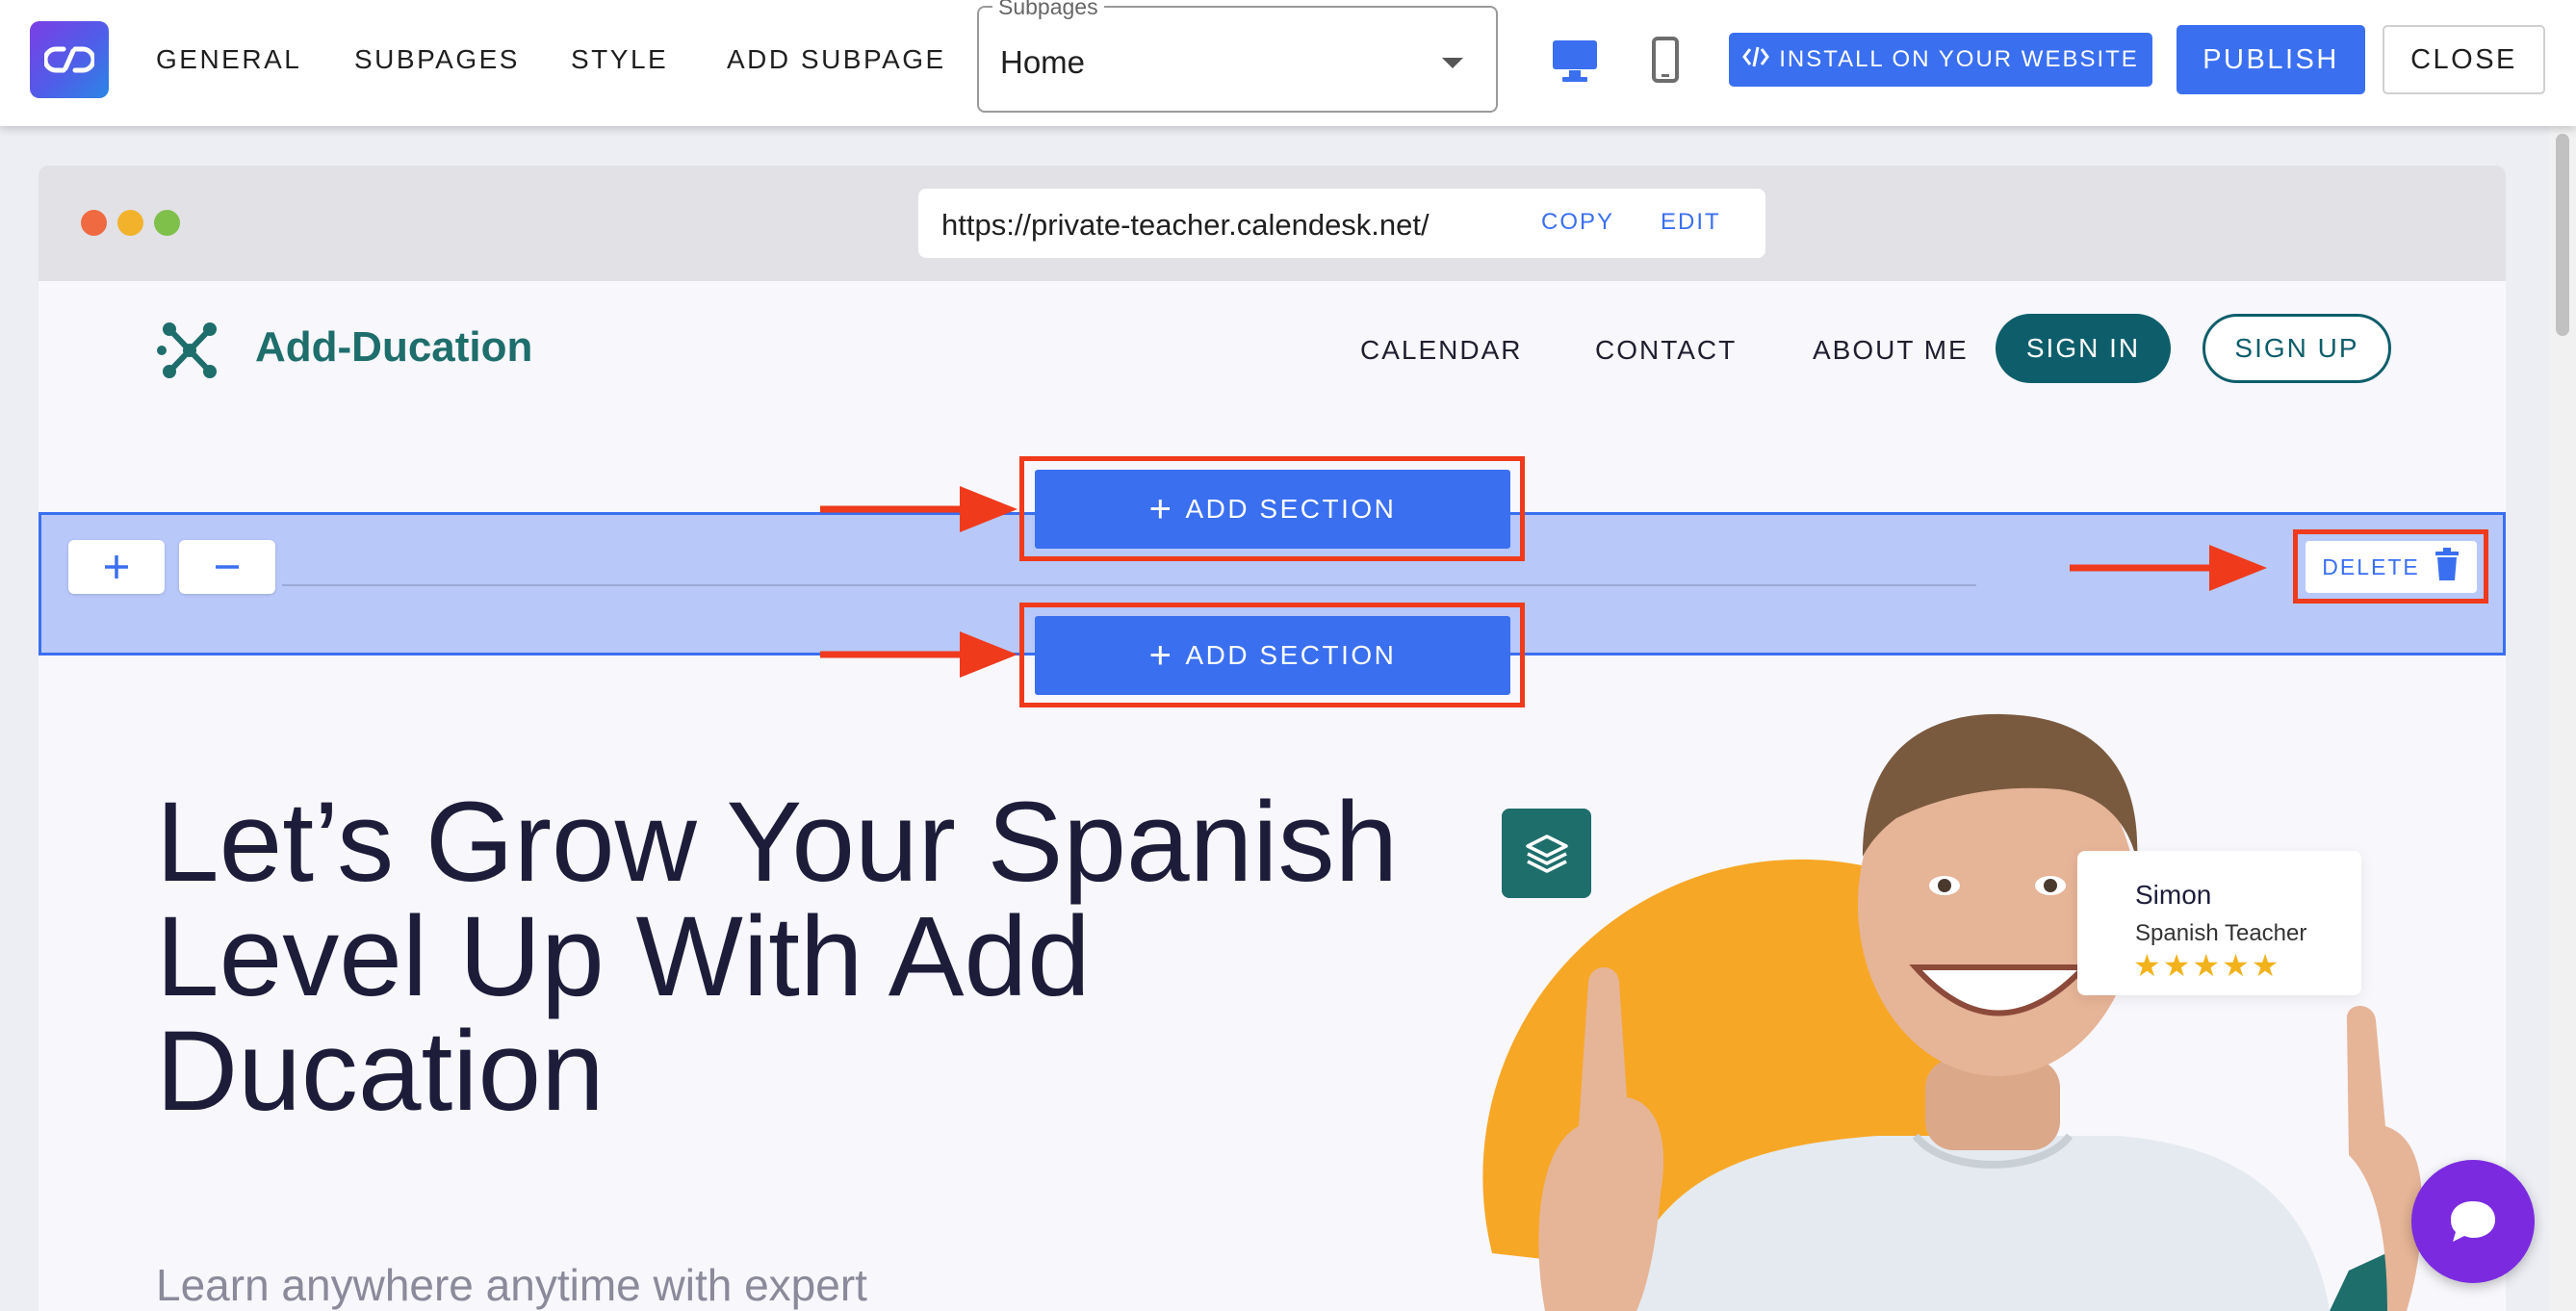 The width and height of the screenshot is (2576, 1311). I want to click on hero-title-line-2: Level Up With Add, so click(623, 957).